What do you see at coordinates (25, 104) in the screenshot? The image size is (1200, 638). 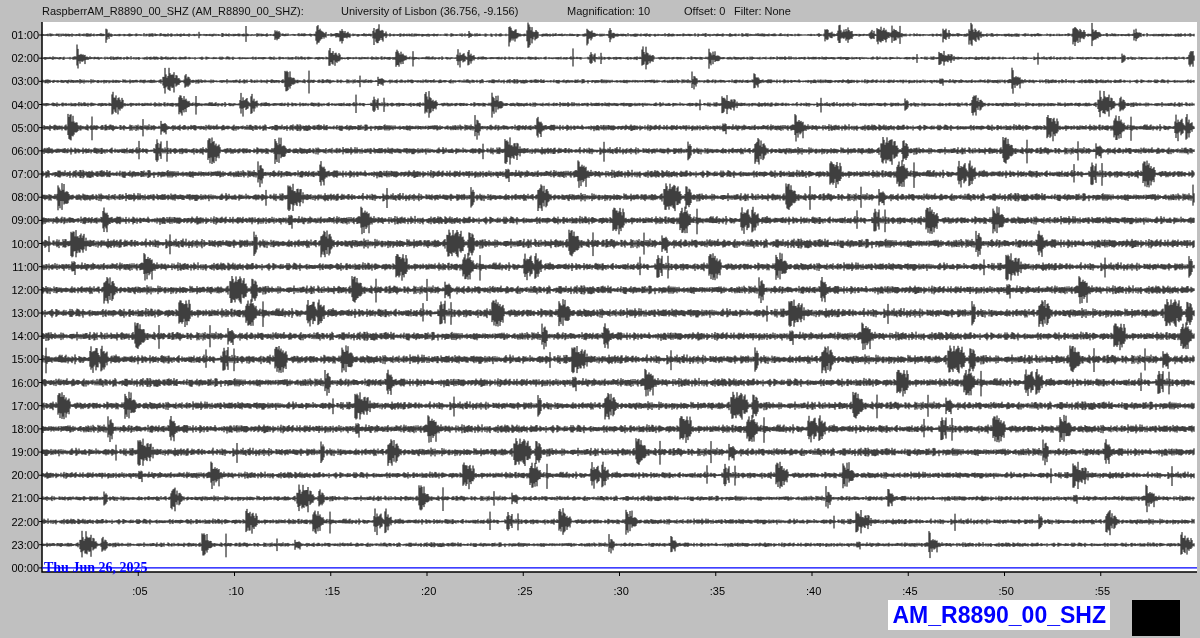 I see `hour-label: 04:00` at bounding box center [25, 104].